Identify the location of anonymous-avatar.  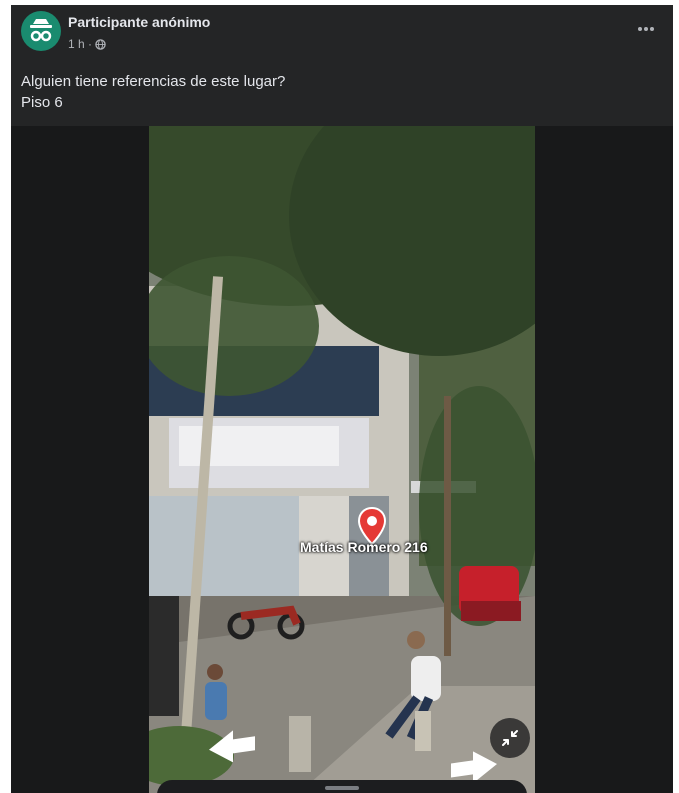
(41, 31).